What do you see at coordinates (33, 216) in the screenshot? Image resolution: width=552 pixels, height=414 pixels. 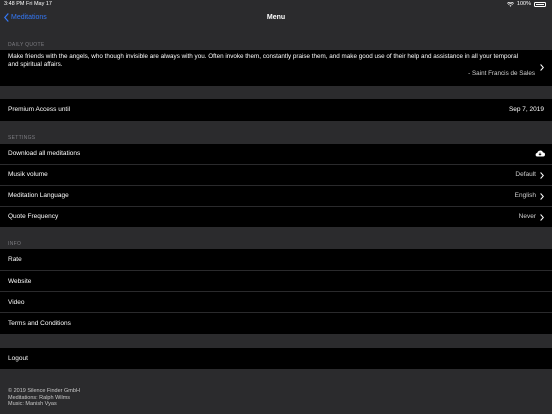 I see `quote-frequency-label: Quote Frequency` at bounding box center [33, 216].